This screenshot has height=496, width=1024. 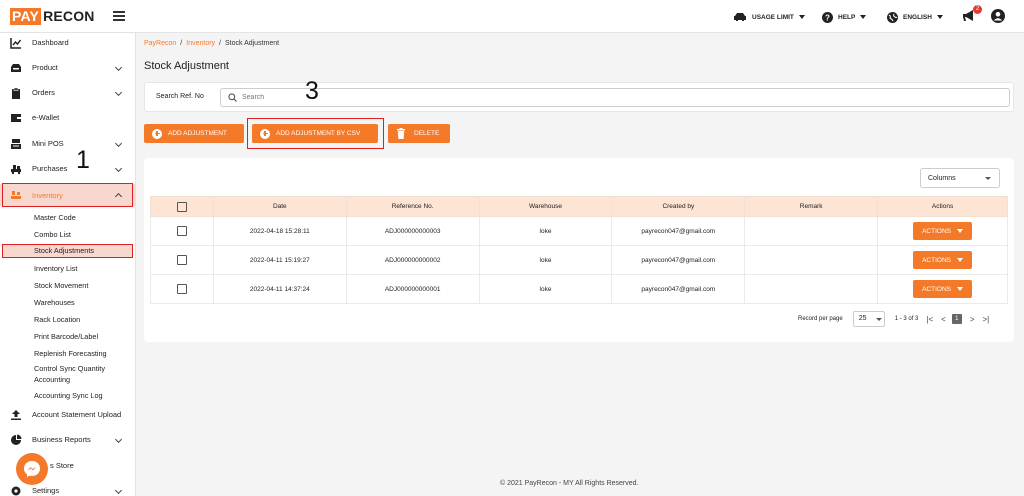 What do you see at coordinates (956, 319) in the screenshot?
I see `current-page-button: 1` at bounding box center [956, 319].